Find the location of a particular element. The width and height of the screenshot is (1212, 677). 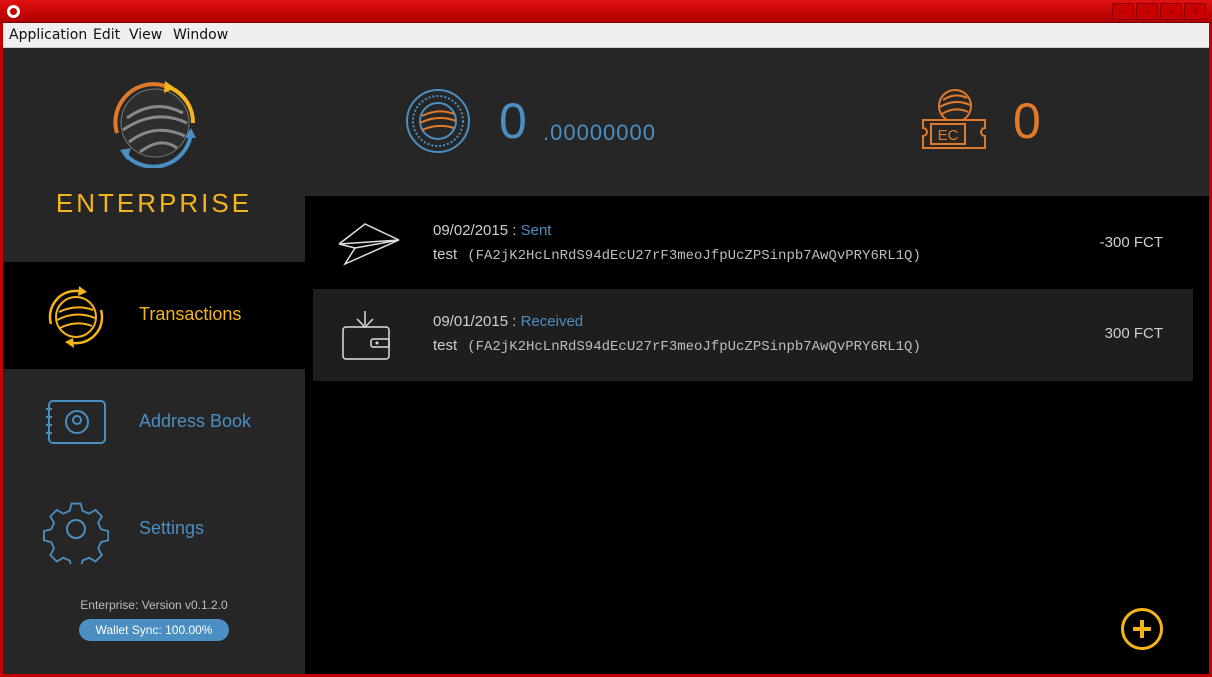

restore-button: ▪ is located at coordinates (1171, 11).